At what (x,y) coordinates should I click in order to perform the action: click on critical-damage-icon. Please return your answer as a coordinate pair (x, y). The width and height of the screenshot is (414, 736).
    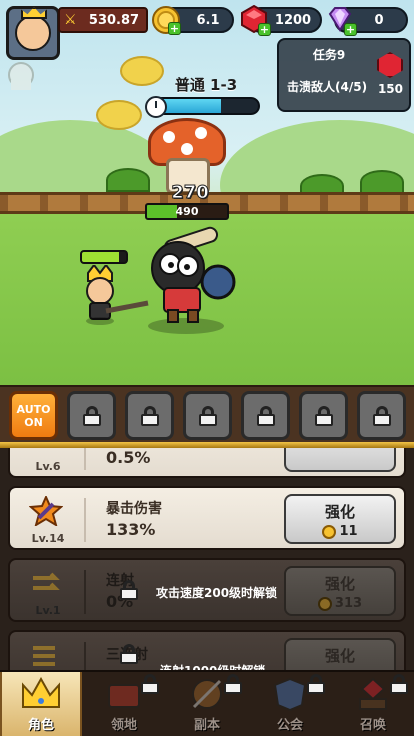
    Looking at the image, I should click on (46, 511).